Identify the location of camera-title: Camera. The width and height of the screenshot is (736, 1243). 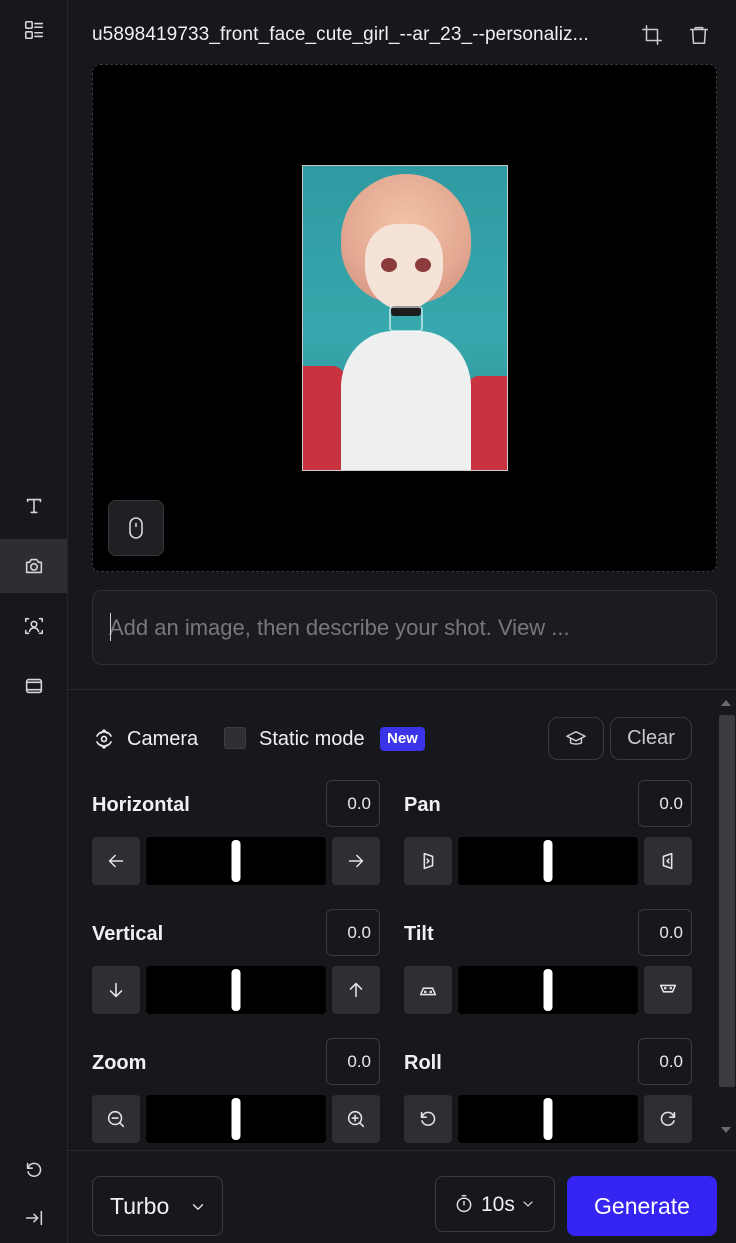
(163, 739).